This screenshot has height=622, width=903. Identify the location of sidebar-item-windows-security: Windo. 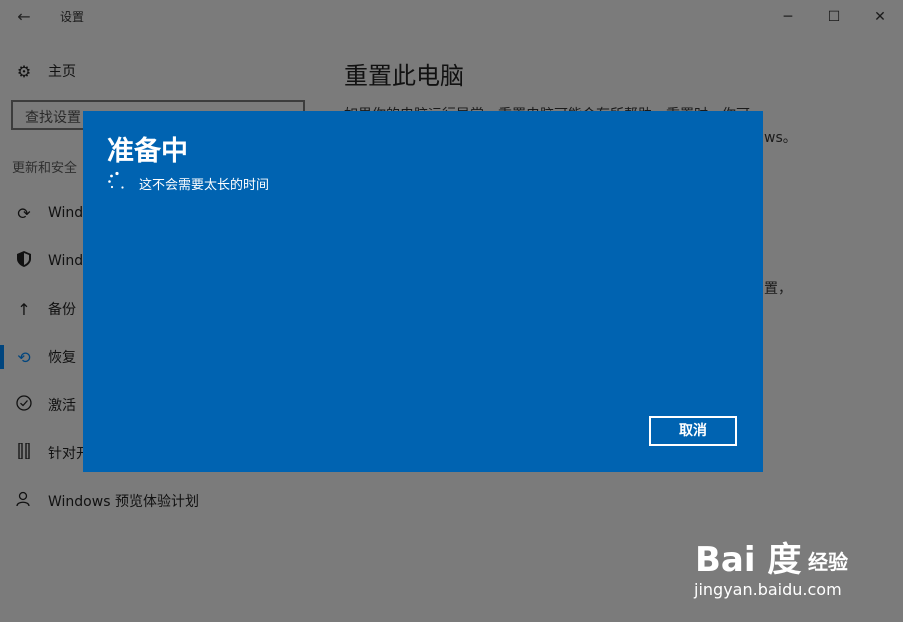
(46, 261).